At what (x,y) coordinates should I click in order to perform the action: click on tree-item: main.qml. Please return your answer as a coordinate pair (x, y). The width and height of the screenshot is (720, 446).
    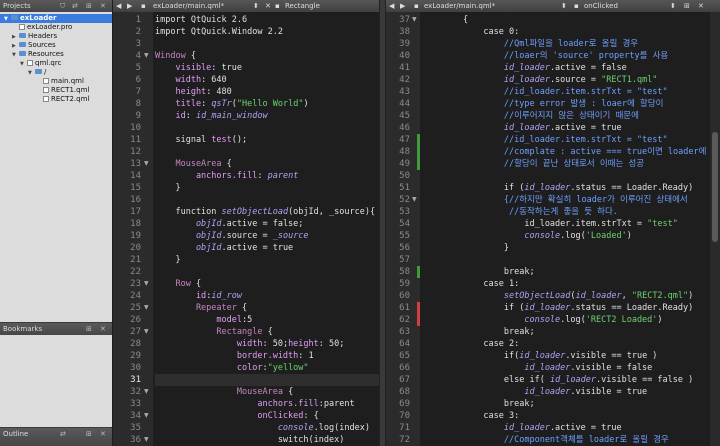
    Looking at the image, I should click on (60, 81).